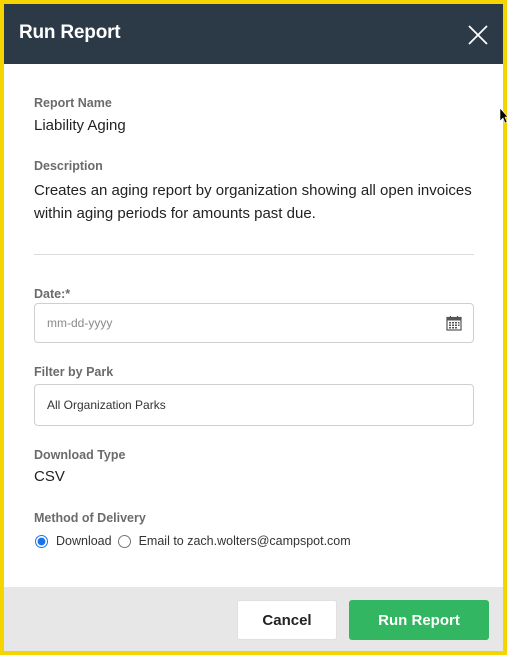 Image resolution: width=507 pixels, height=655 pixels. I want to click on download-option-label: Download, so click(84, 541).